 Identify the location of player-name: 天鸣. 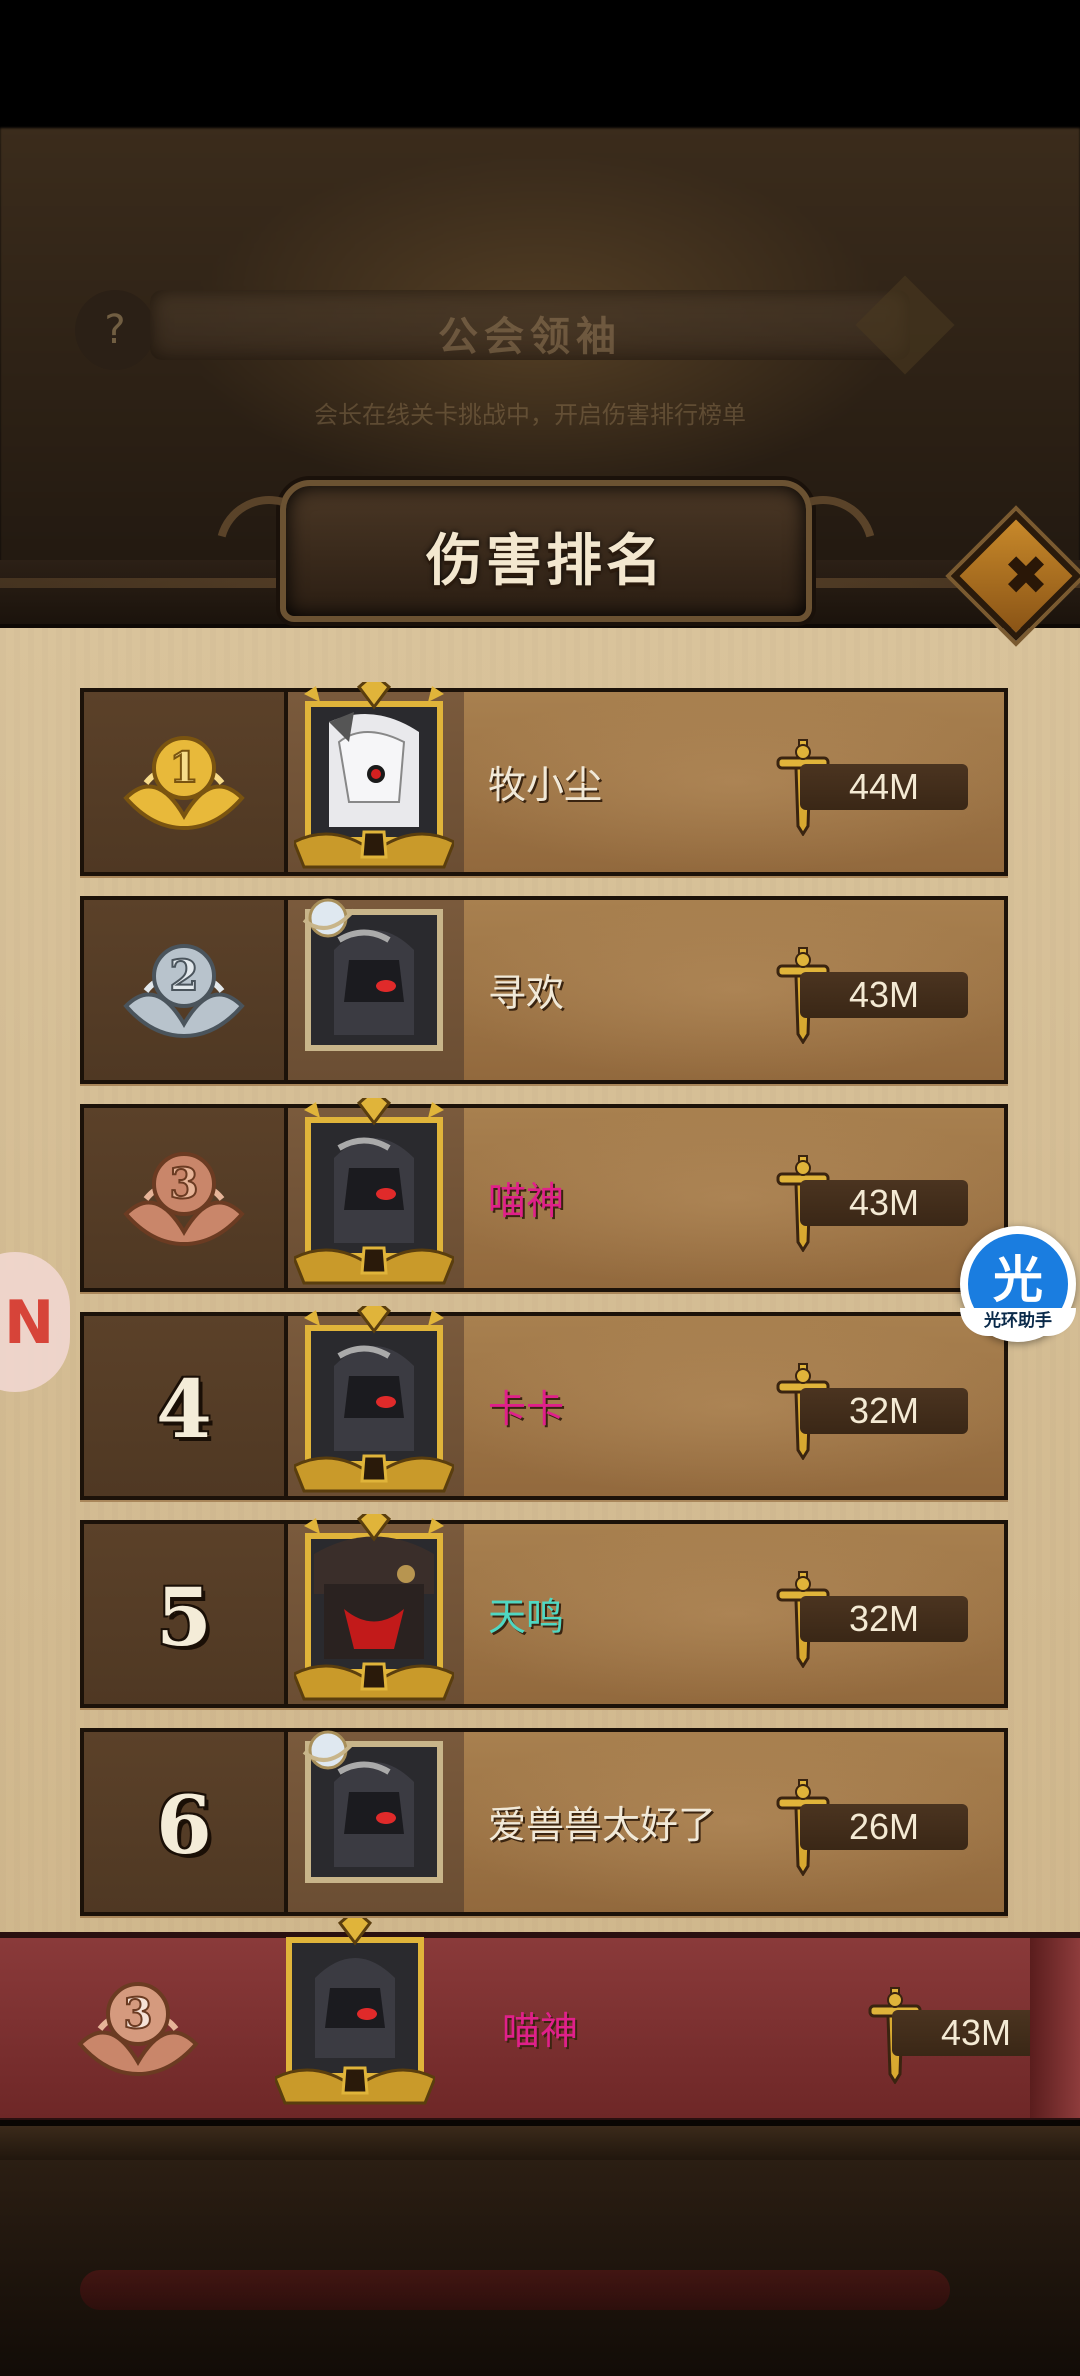
(526, 1617).